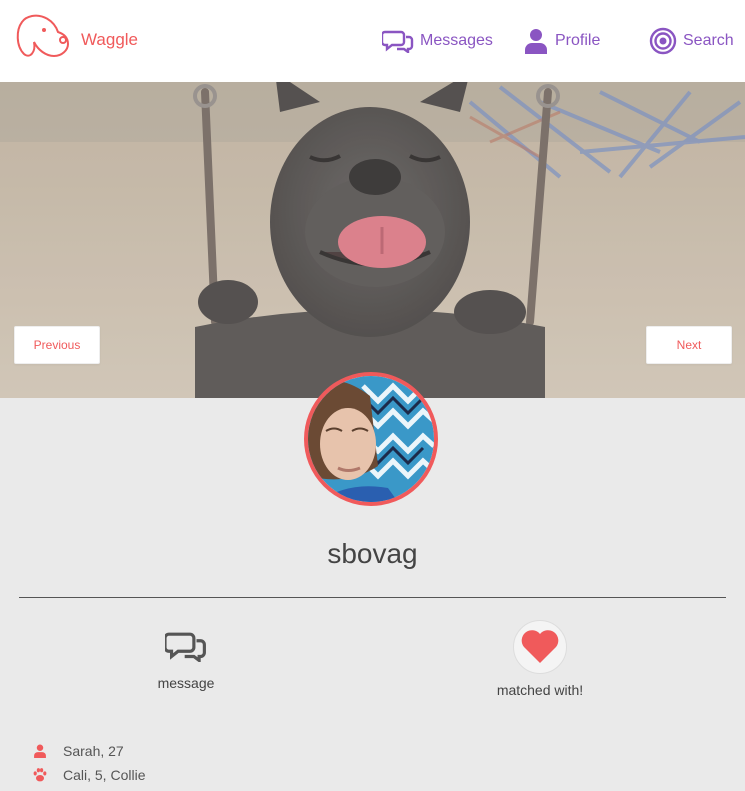 This screenshot has width=745, height=791. I want to click on next-button: Next, so click(689, 345).